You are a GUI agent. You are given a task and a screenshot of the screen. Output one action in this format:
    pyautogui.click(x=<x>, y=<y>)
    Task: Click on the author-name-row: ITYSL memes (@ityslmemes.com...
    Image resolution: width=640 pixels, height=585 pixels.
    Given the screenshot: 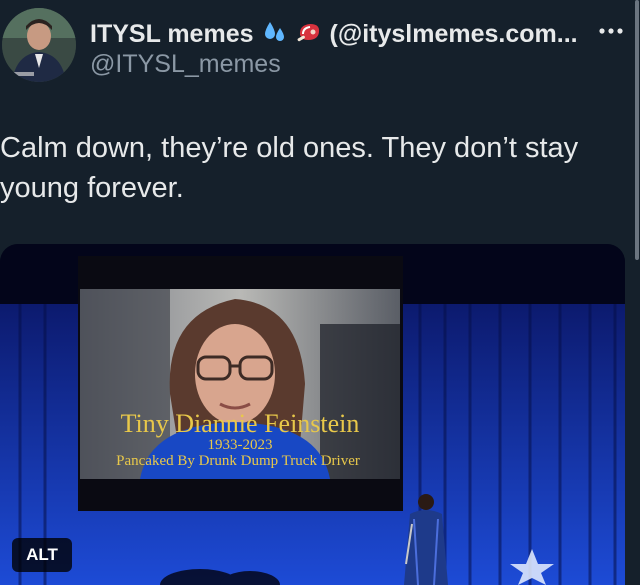 What is the action you would take?
    pyautogui.click(x=334, y=34)
    